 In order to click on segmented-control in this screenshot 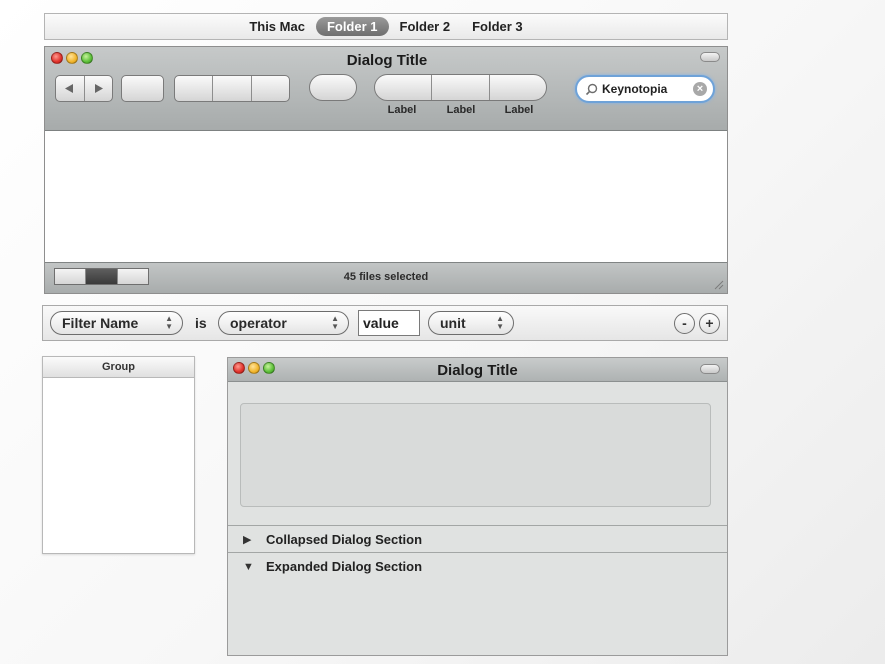, I will do `click(232, 88)`.